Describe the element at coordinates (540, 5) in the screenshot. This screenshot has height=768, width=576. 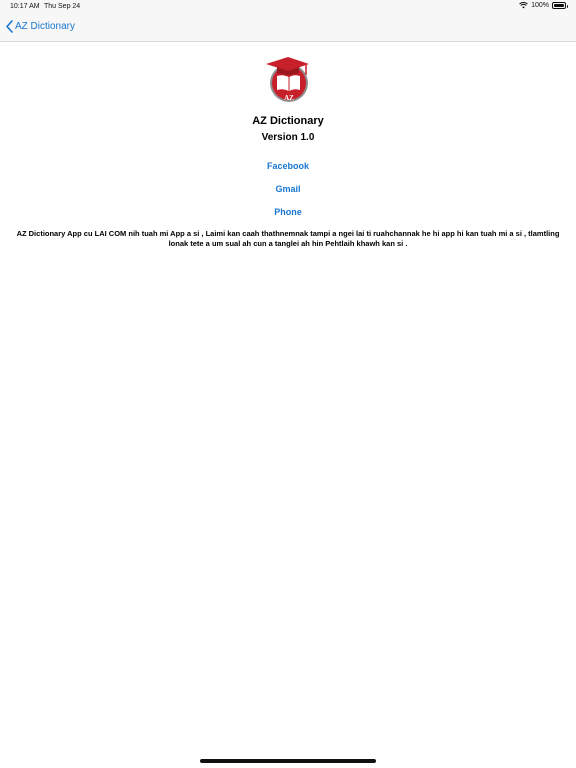
I see `battery-percent: 100%` at that location.